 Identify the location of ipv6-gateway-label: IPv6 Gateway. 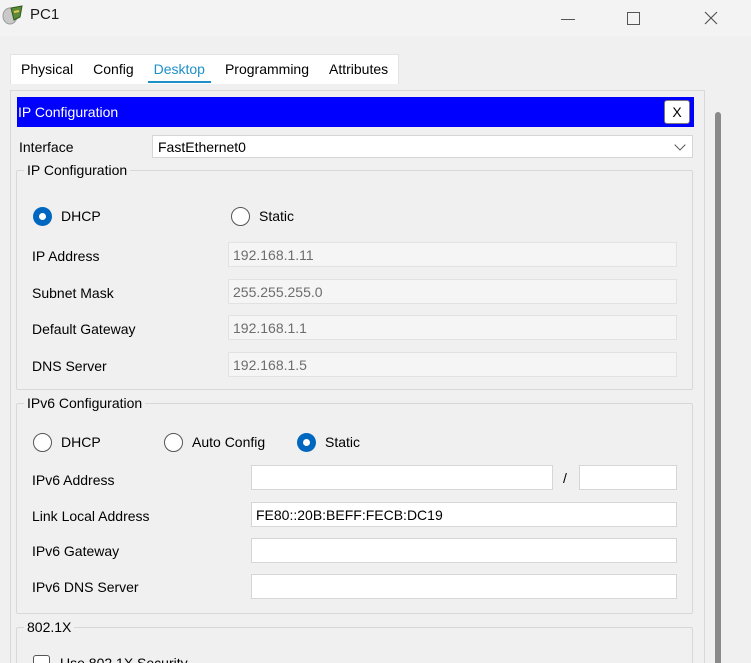
(76, 551).